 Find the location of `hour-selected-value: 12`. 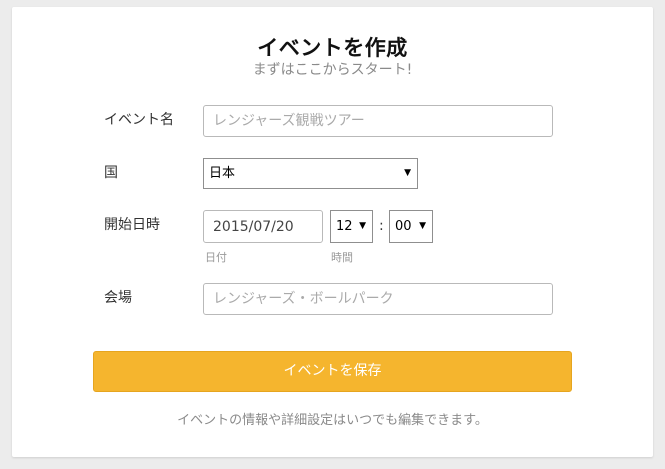

hour-selected-value: 12 is located at coordinates (344, 226).